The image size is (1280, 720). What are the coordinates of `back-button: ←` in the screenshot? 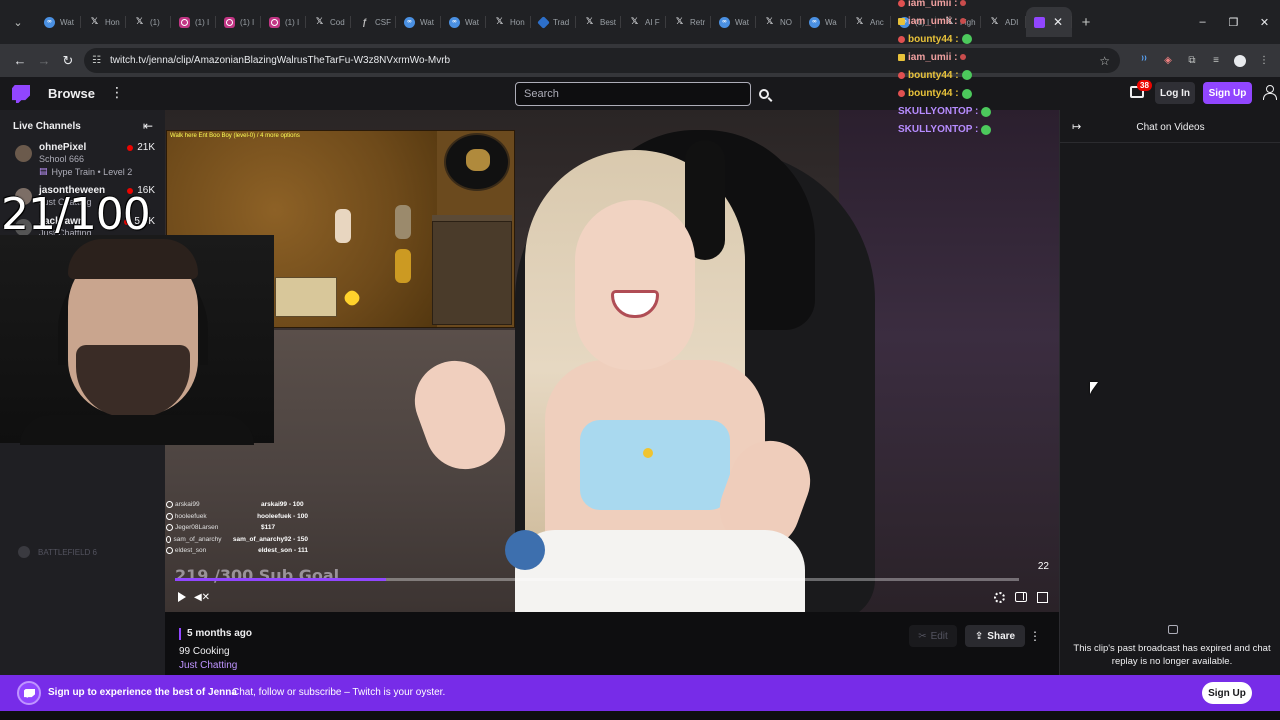 It's located at (20, 60).